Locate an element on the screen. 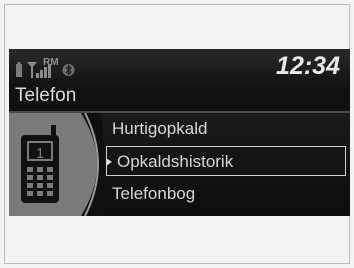 The image size is (354, 268). selector-arc is located at coordinates (92, 164).